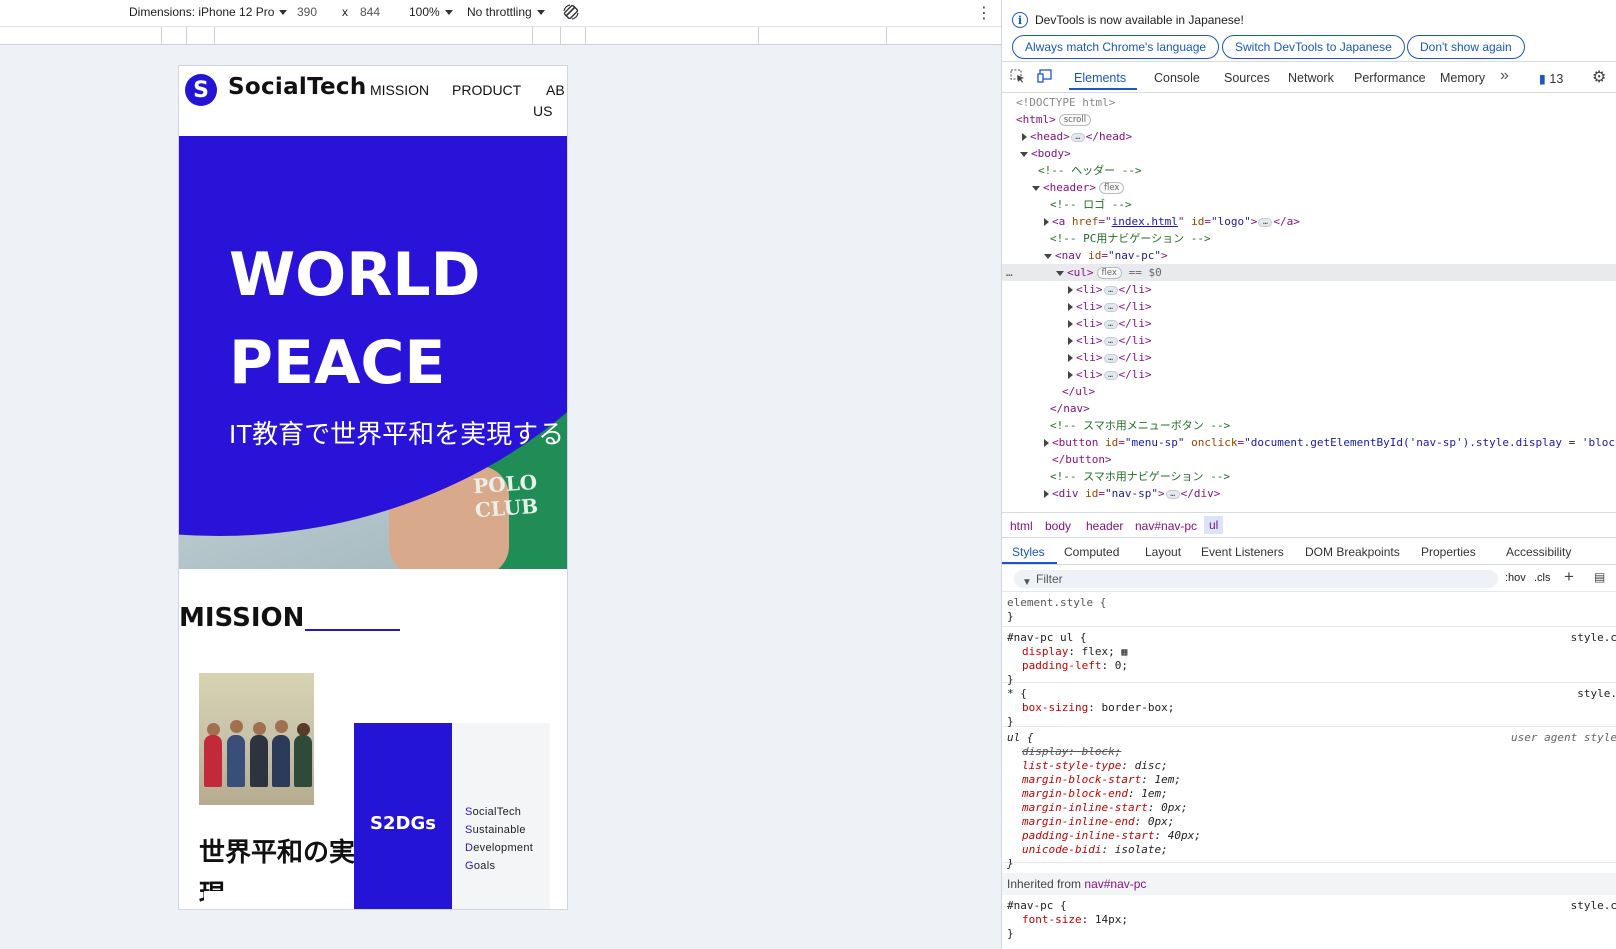  What do you see at coordinates (1538, 552) in the screenshot?
I see `subtab-accessibility: Accessibility` at bounding box center [1538, 552].